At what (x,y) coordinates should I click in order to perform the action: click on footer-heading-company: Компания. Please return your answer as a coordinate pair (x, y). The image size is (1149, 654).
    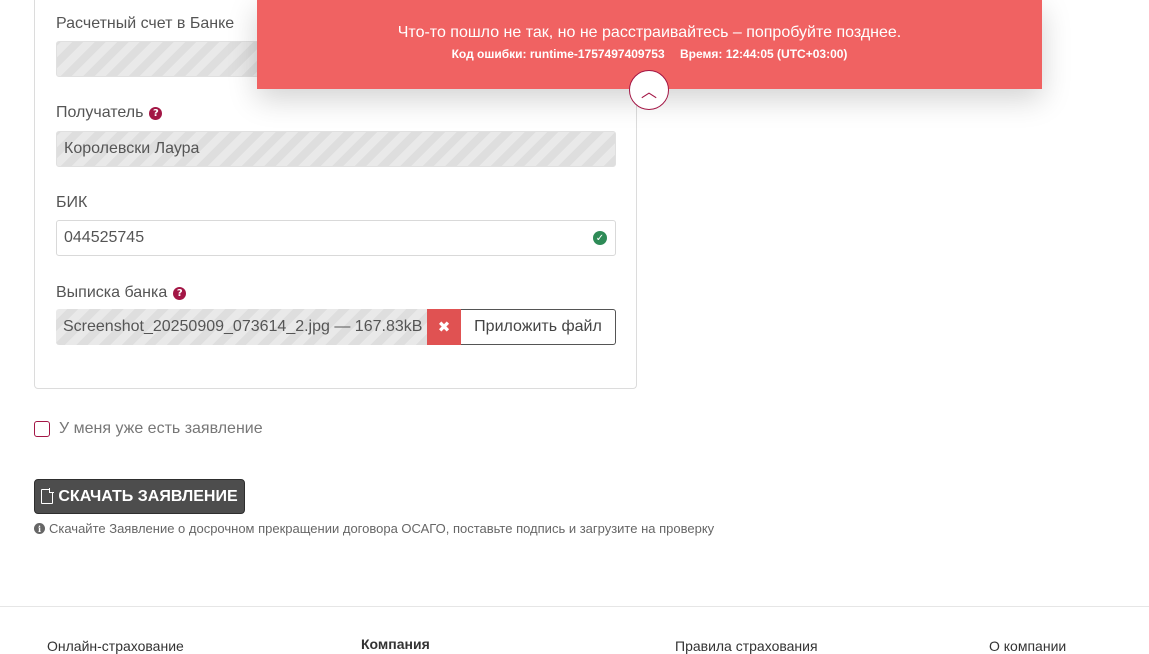
    Looking at the image, I should click on (395, 644).